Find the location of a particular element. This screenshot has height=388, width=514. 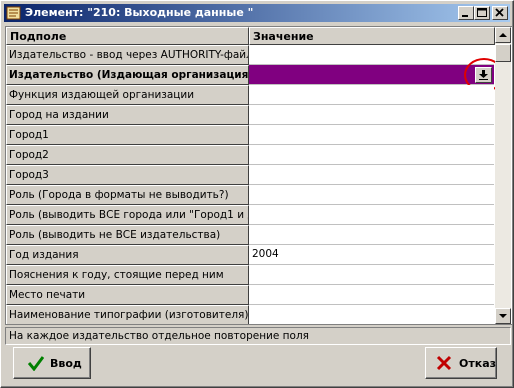

close-button is located at coordinates (500, 13).